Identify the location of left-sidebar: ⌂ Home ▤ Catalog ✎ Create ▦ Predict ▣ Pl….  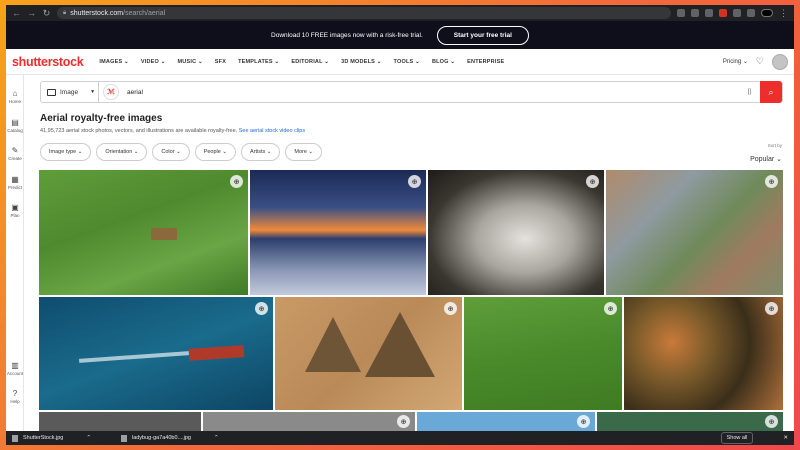
(15, 255).